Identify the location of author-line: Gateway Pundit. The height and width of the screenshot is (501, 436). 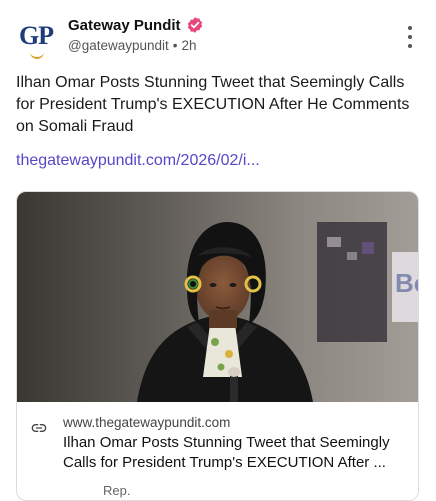
(136, 25).